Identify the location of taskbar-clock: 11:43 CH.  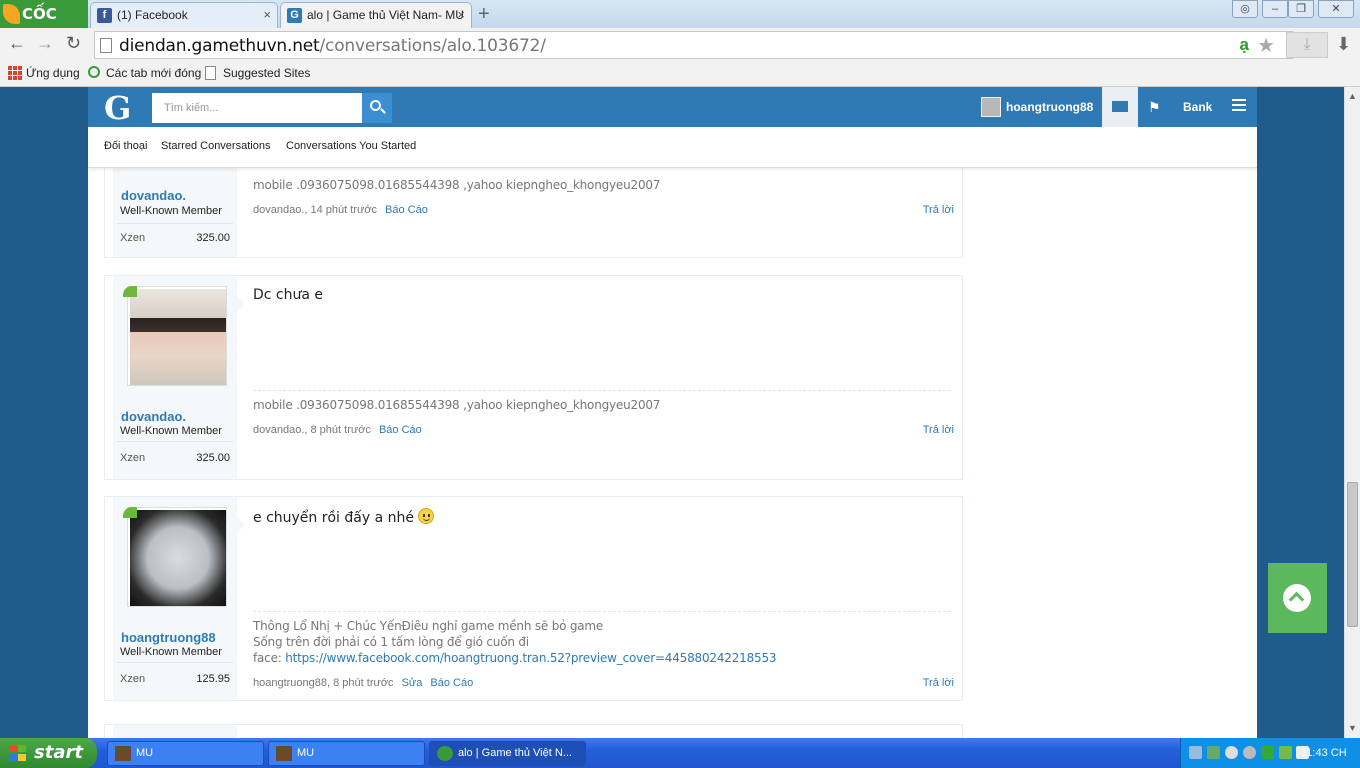
(1324, 753).